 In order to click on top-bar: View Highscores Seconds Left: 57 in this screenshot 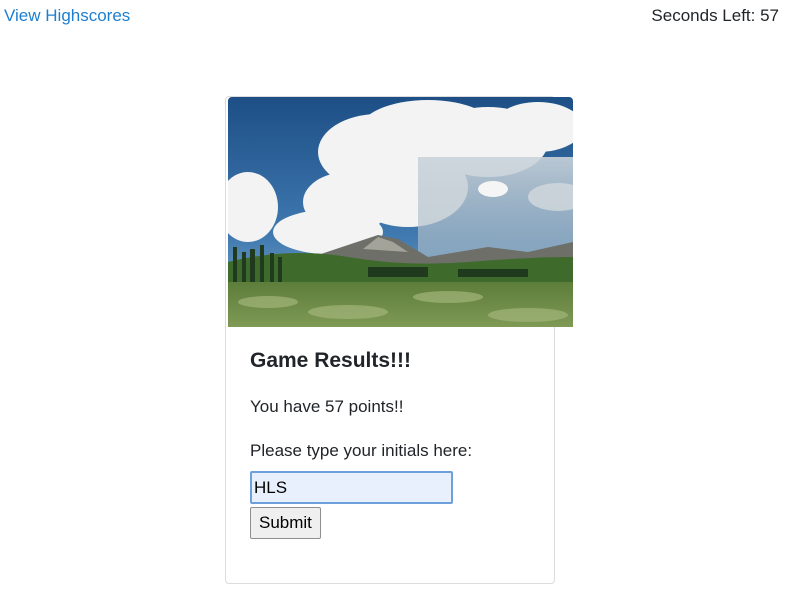, I will do `click(392, 18)`.